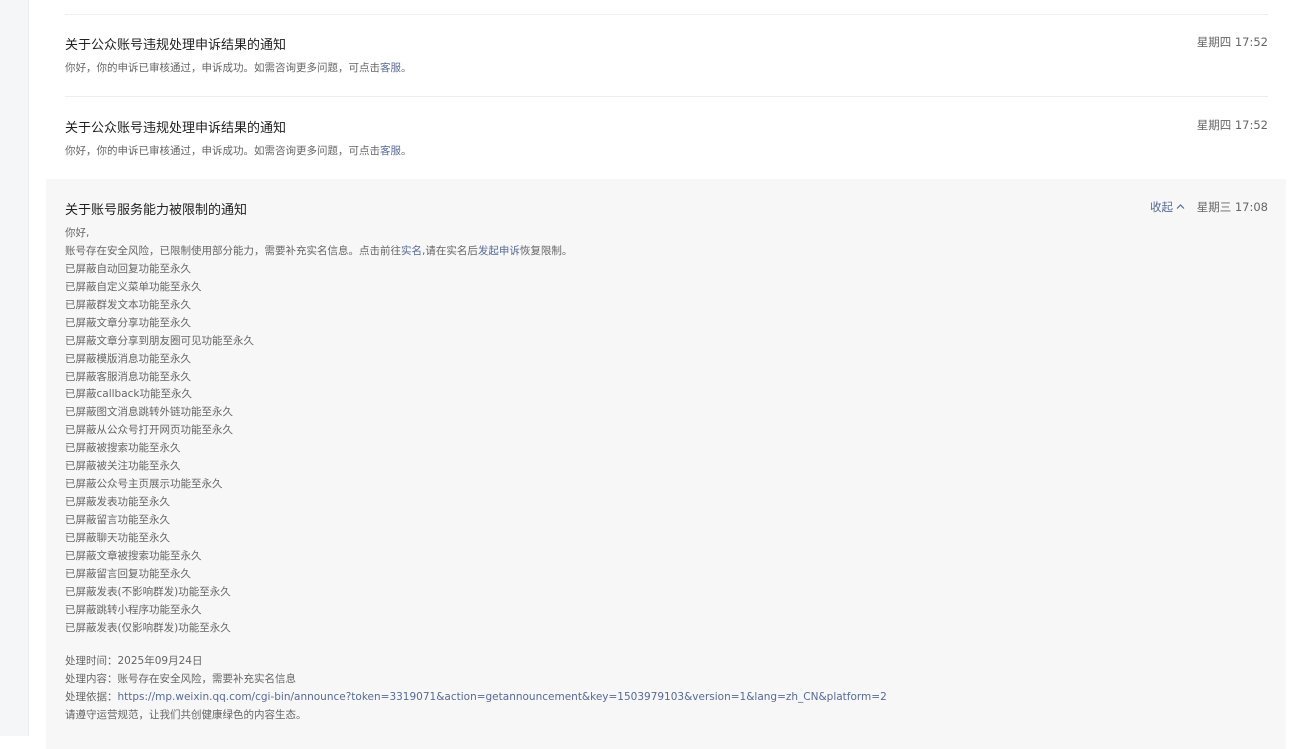 Image resolution: width=1307 pixels, height=749 pixels. I want to click on process-time: 处理时间：2025年09月24日, so click(134, 661).